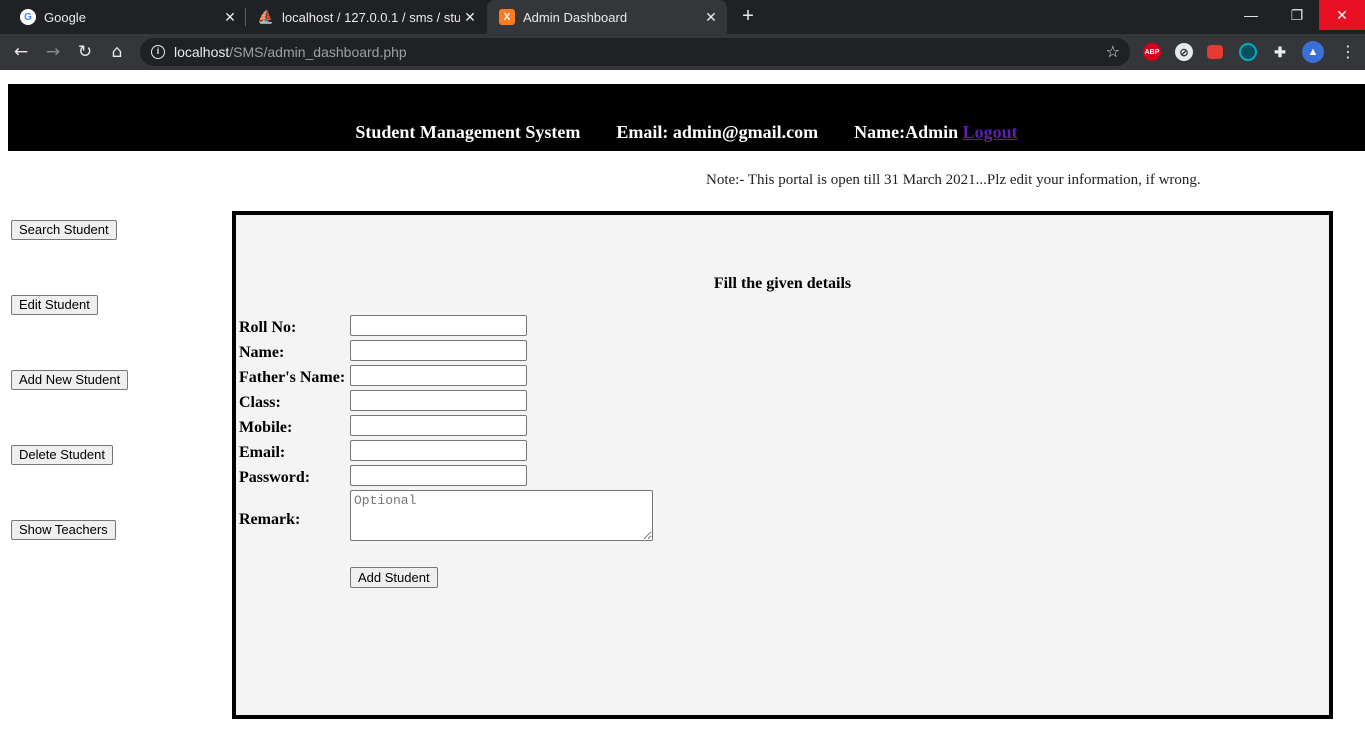 The image size is (1365, 735). What do you see at coordinates (394, 577) in the screenshot?
I see `add-student-button: Add Student` at bounding box center [394, 577].